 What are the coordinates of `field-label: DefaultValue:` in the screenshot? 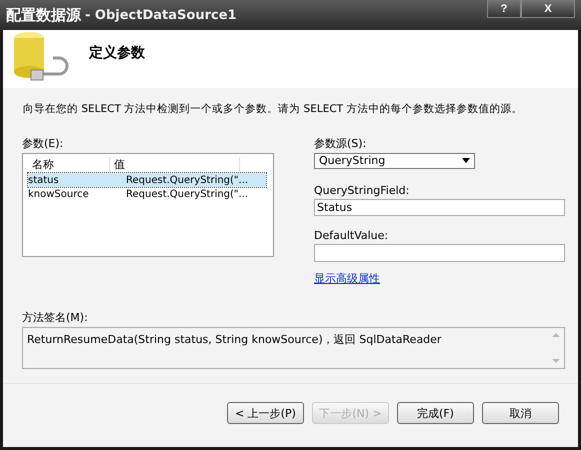 It's located at (352, 235).